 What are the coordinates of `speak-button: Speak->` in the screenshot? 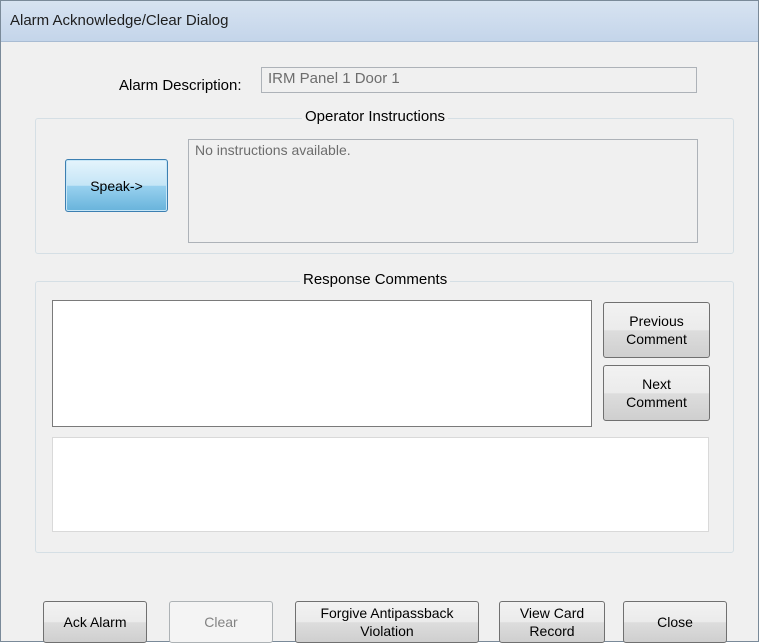 It's located at (116, 185).